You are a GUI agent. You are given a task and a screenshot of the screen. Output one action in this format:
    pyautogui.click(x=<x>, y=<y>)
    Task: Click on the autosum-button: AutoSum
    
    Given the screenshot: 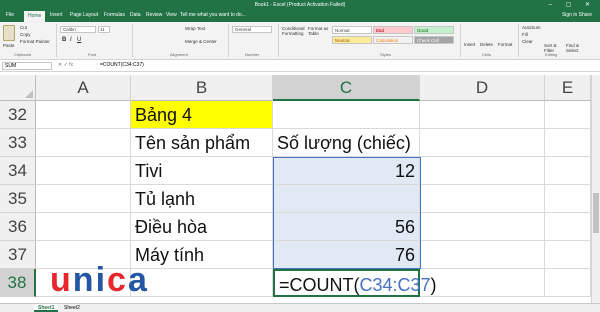 What is the action you would take?
    pyautogui.click(x=531, y=27)
    